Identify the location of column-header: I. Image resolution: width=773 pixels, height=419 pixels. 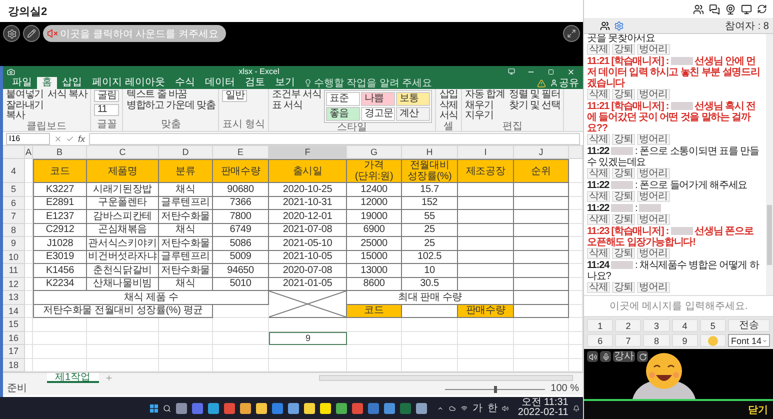
(486, 152).